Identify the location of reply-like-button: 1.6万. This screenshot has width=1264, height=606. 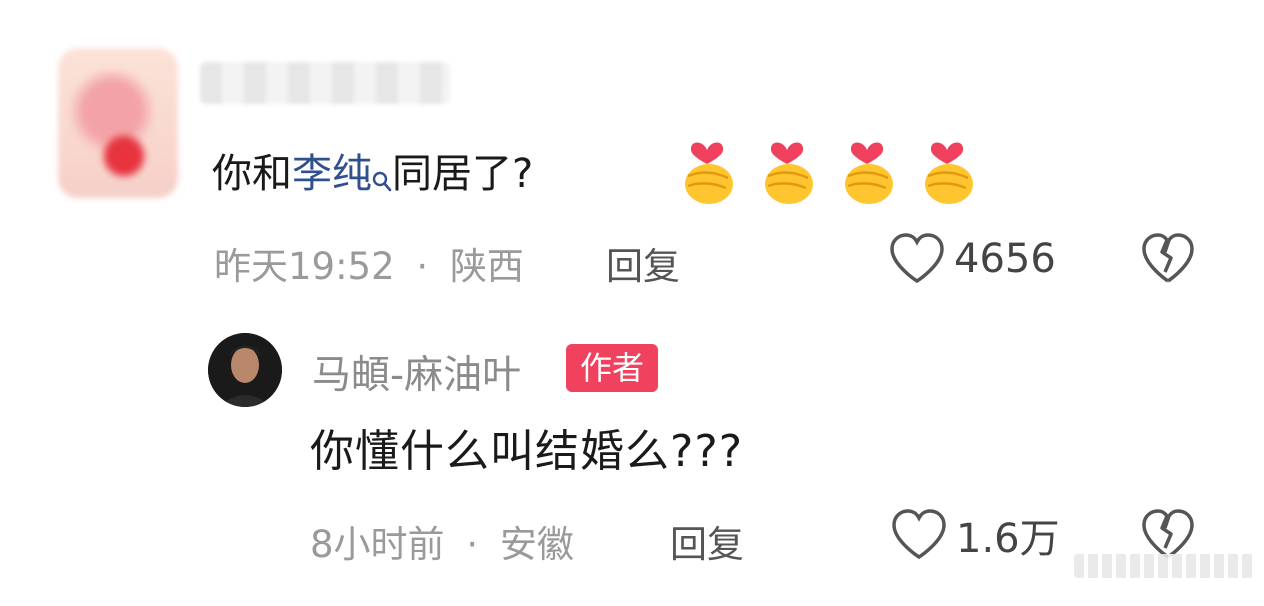
(975, 535).